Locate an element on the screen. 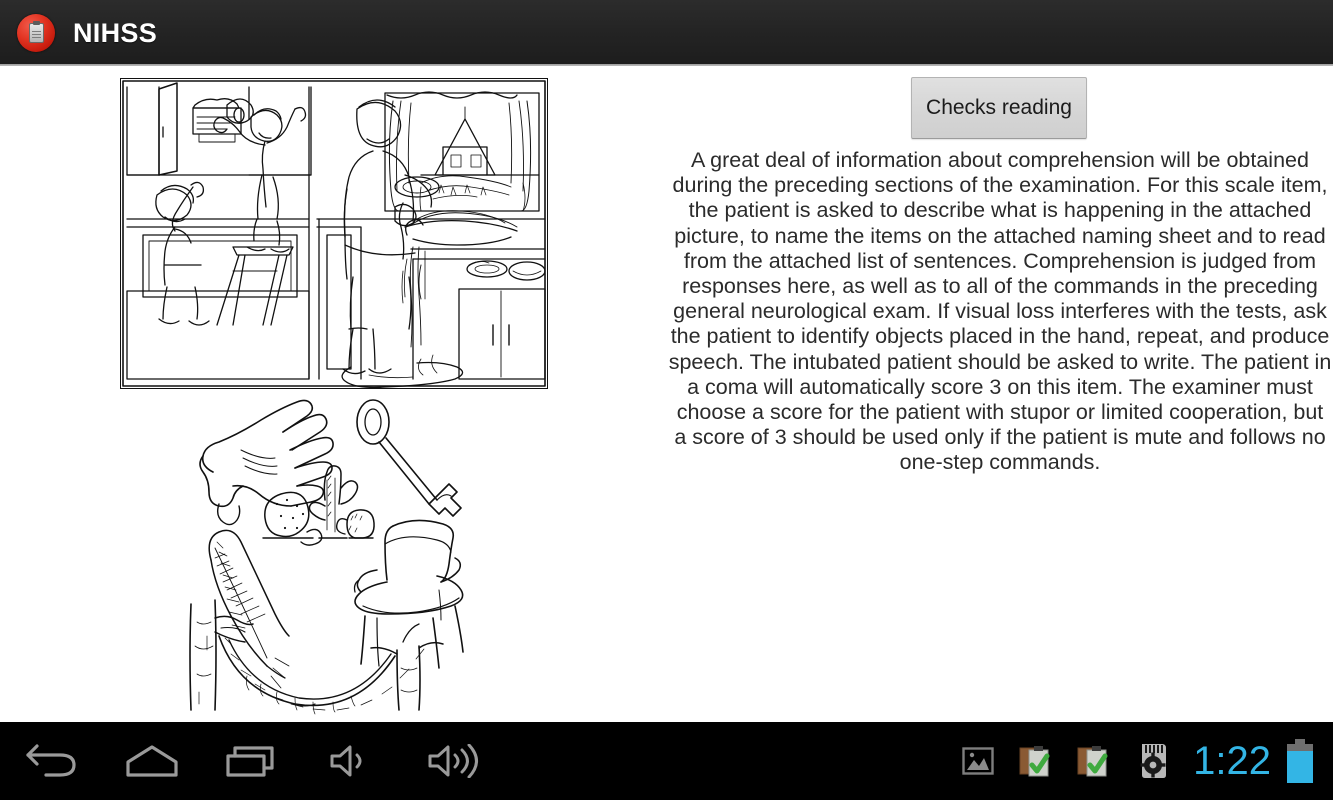  page-title: NIHSS is located at coordinates (115, 32).